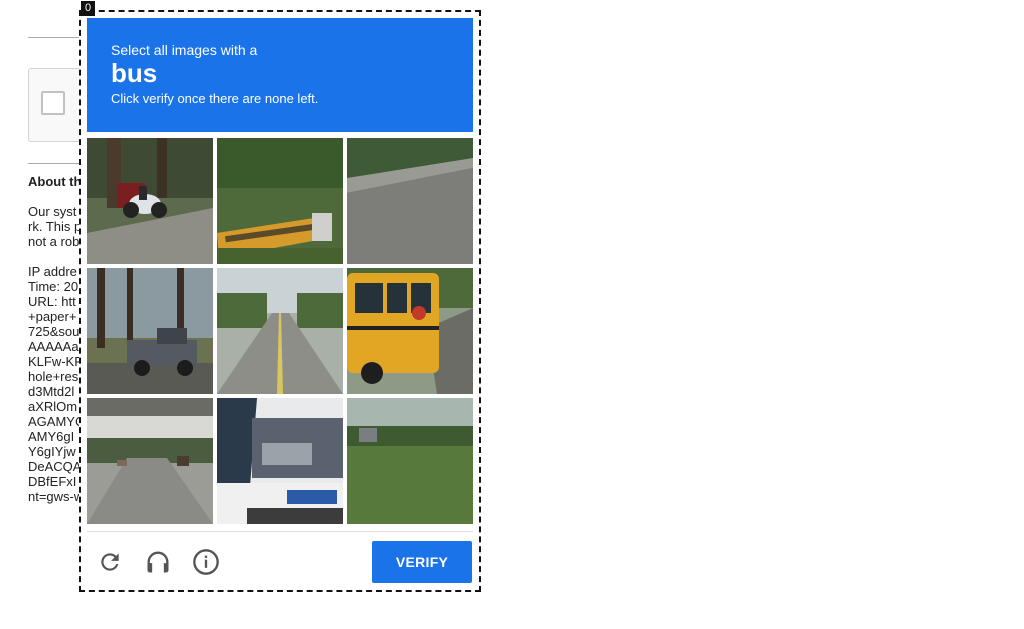  What do you see at coordinates (55, 181) in the screenshot?
I see `about-heading: About th` at bounding box center [55, 181].